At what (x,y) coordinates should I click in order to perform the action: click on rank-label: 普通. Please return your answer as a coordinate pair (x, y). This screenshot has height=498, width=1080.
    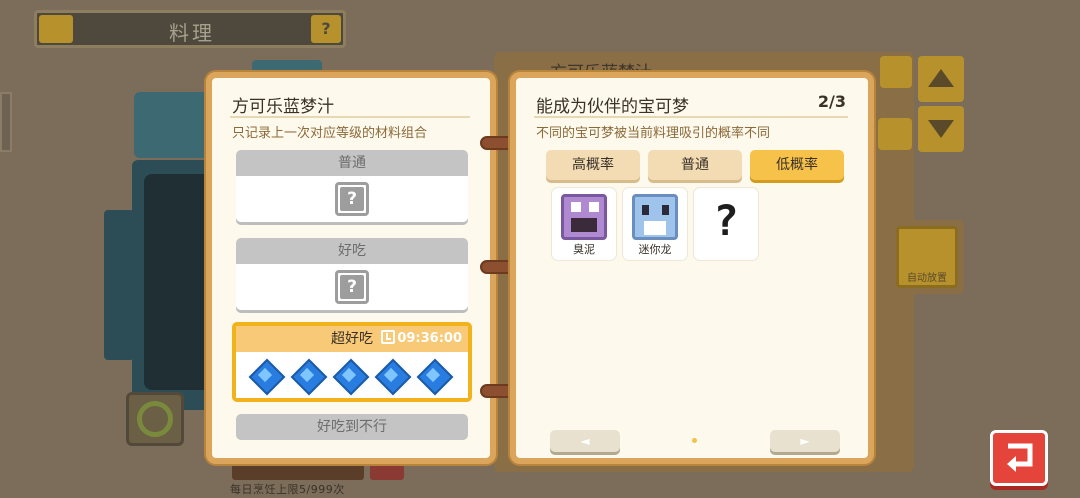
    Looking at the image, I should click on (352, 163).